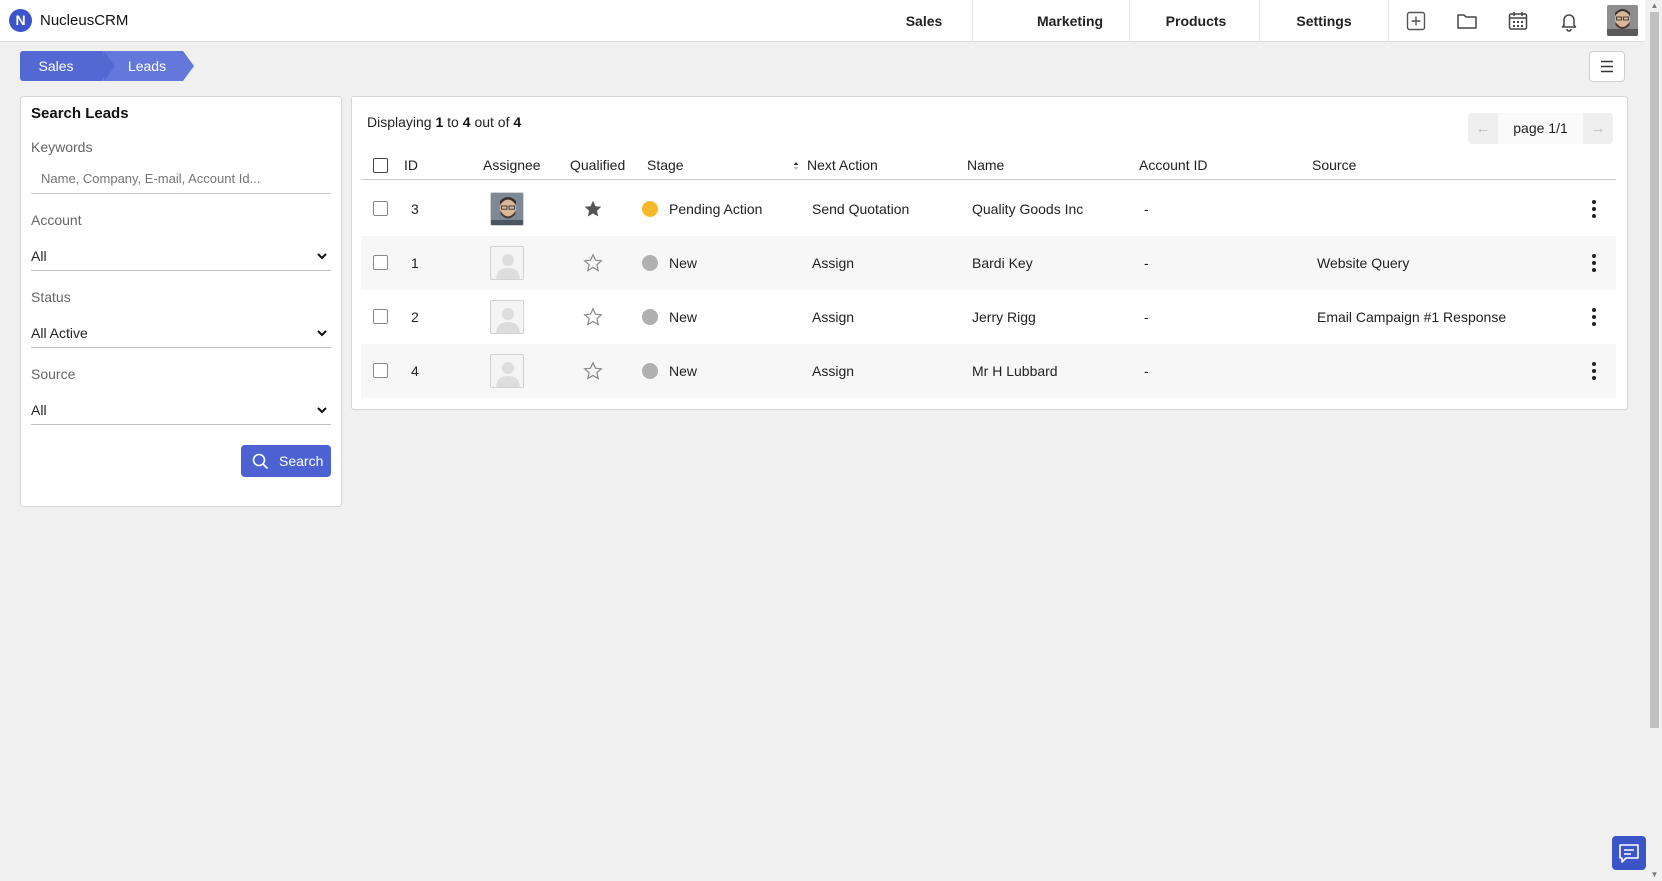 This screenshot has width=1662, height=881. I want to click on table-row: 4 New Assign Mr H Lubbard -, so click(988, 371).